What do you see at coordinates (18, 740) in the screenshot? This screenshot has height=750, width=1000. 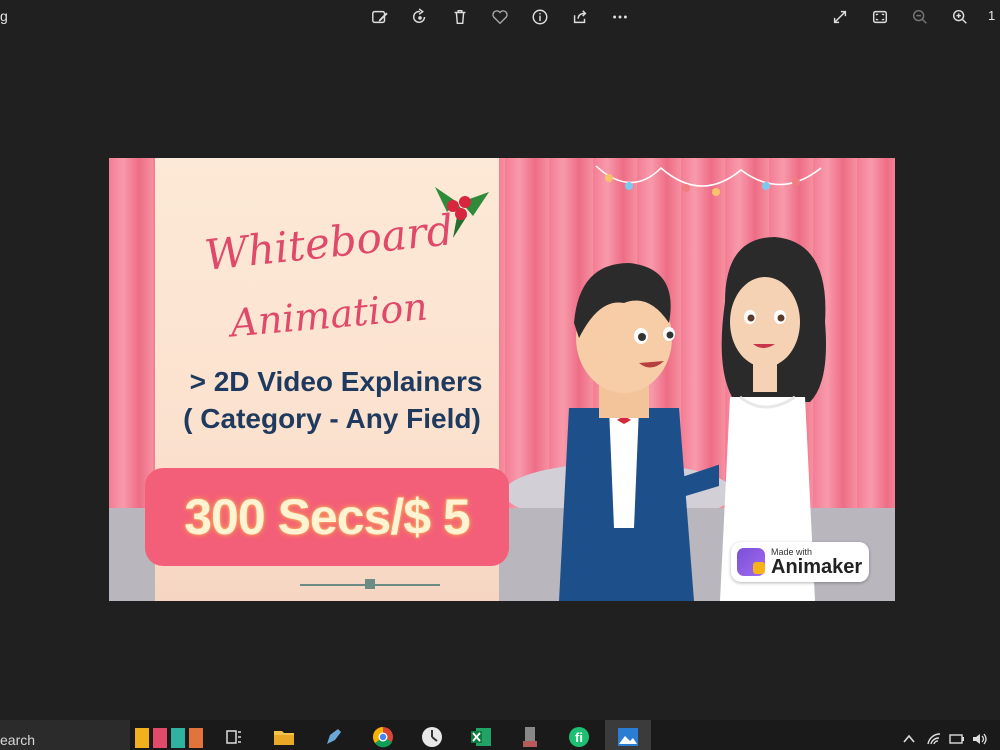 I see `search-placeholder: earch` at bounding box center [18, 740].